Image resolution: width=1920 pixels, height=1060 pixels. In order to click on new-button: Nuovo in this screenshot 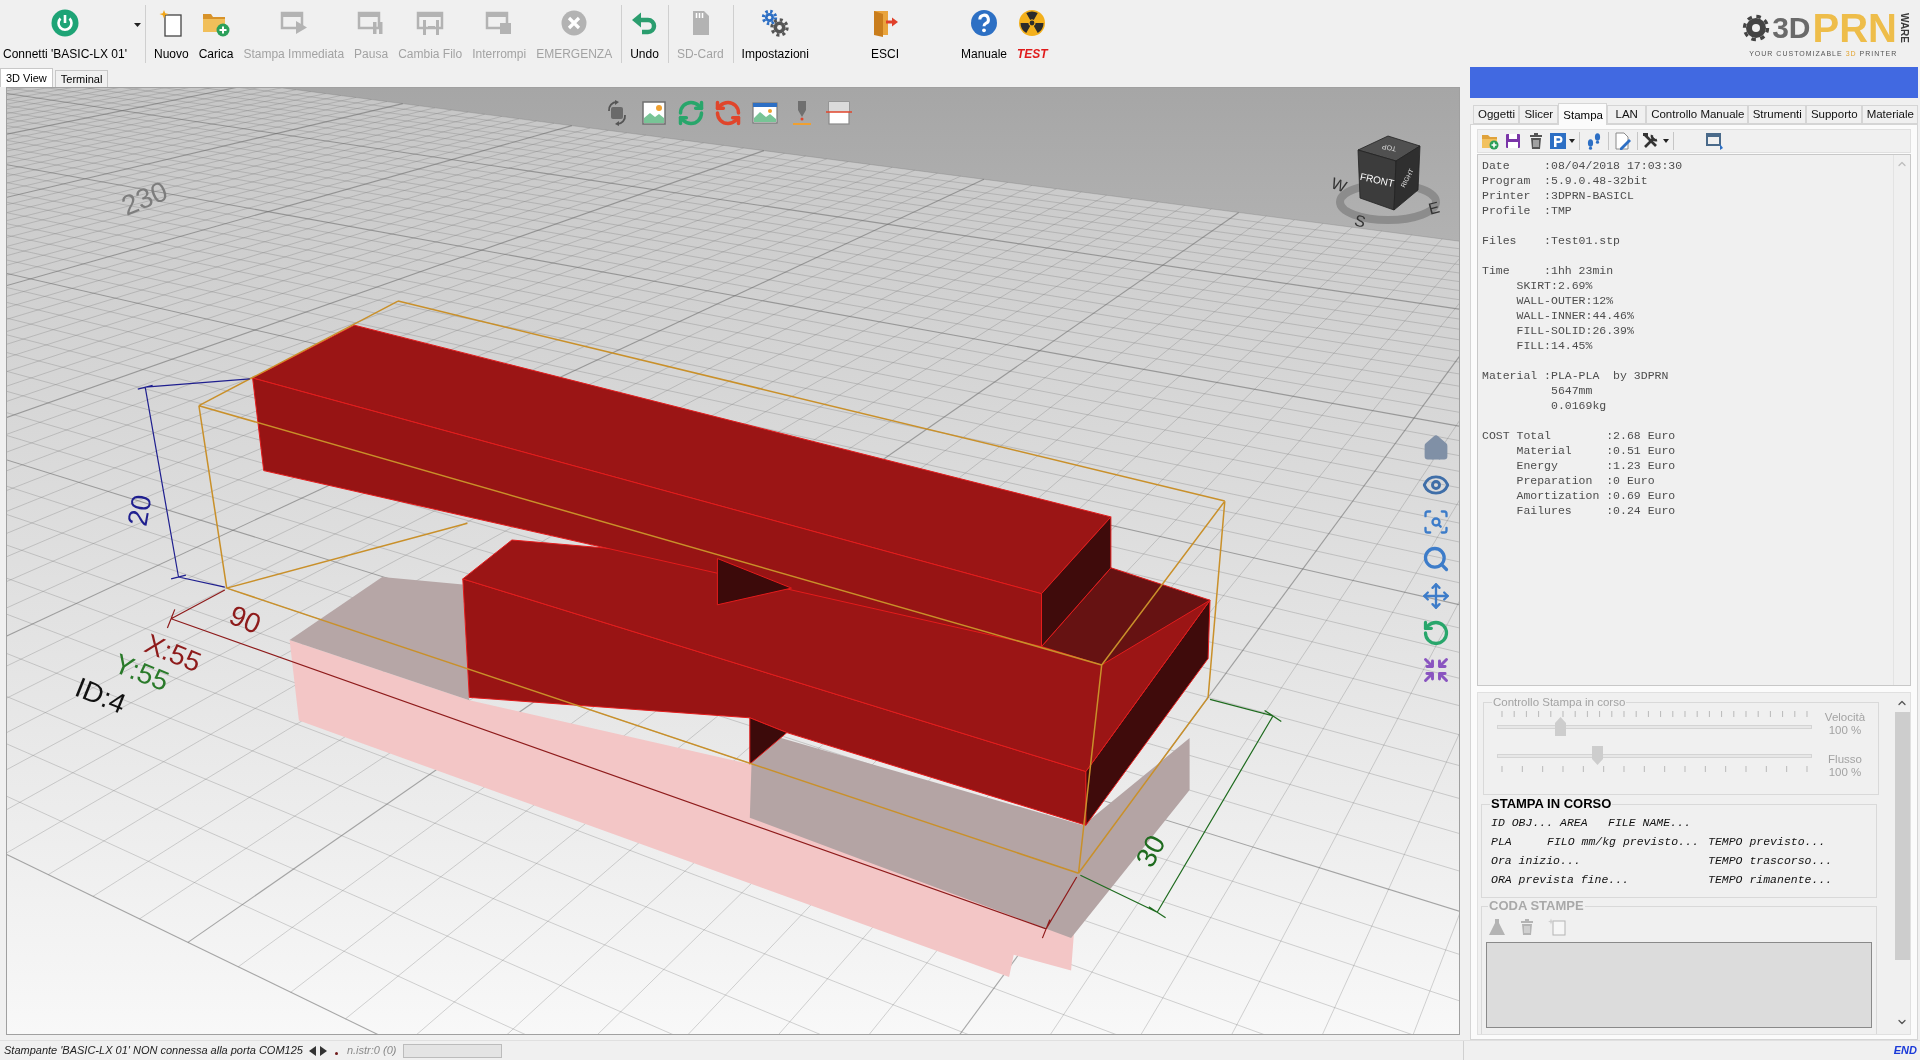, I will do `click(171, 33)`.